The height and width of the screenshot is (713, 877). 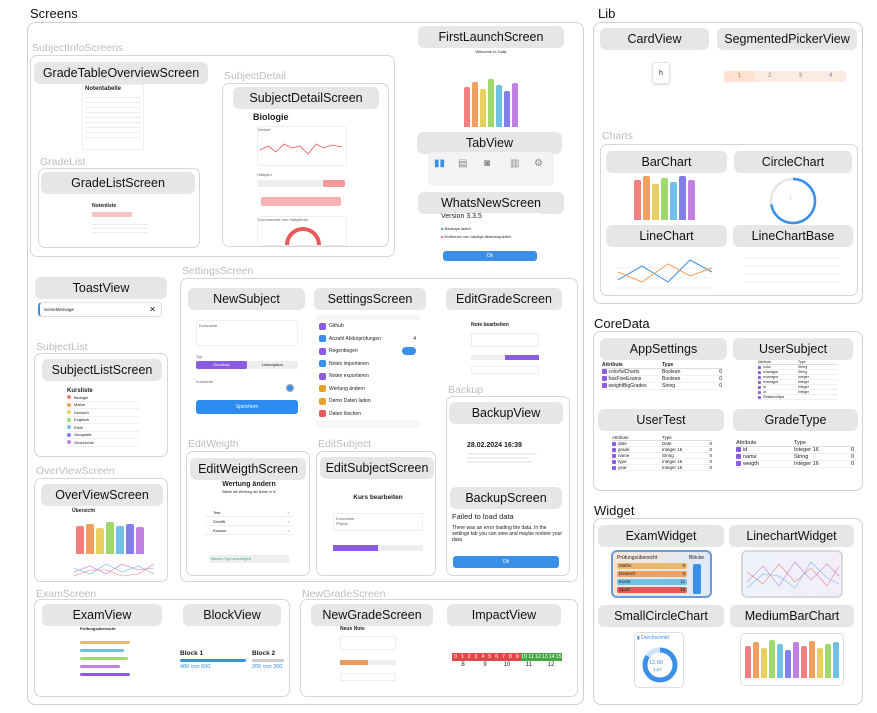 What do you see at coordinates (439, 163) in the screenshot?
I see `tab-grades-icon: ▮▮` at bounding box center [439, 163].